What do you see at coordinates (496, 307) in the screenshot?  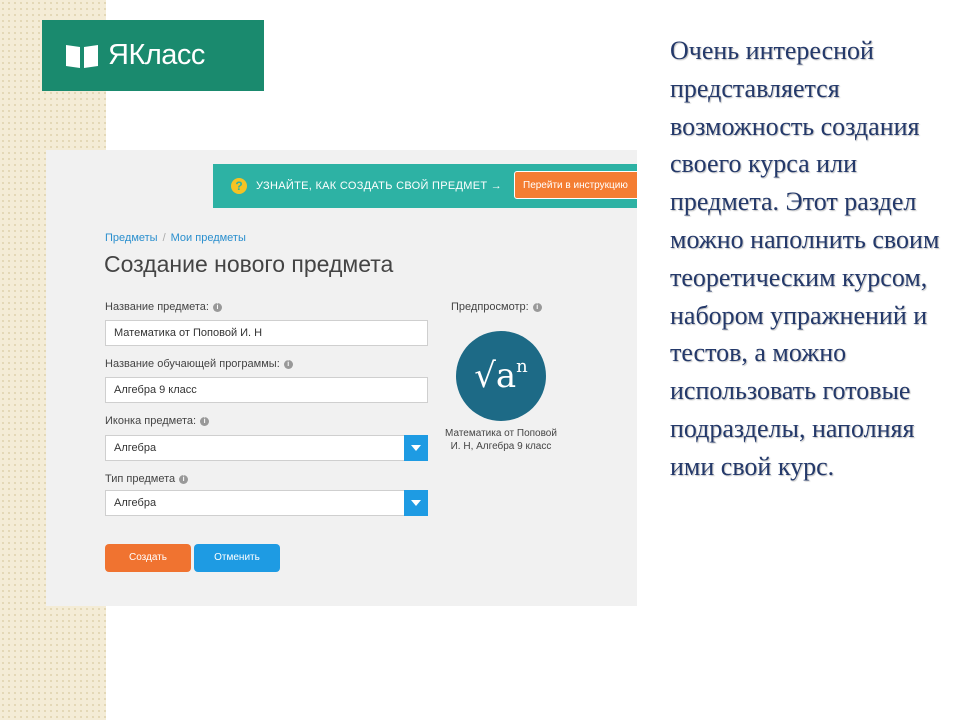 I see `preview-label: Предпросмотр: i` at bounding box center [496, 307].